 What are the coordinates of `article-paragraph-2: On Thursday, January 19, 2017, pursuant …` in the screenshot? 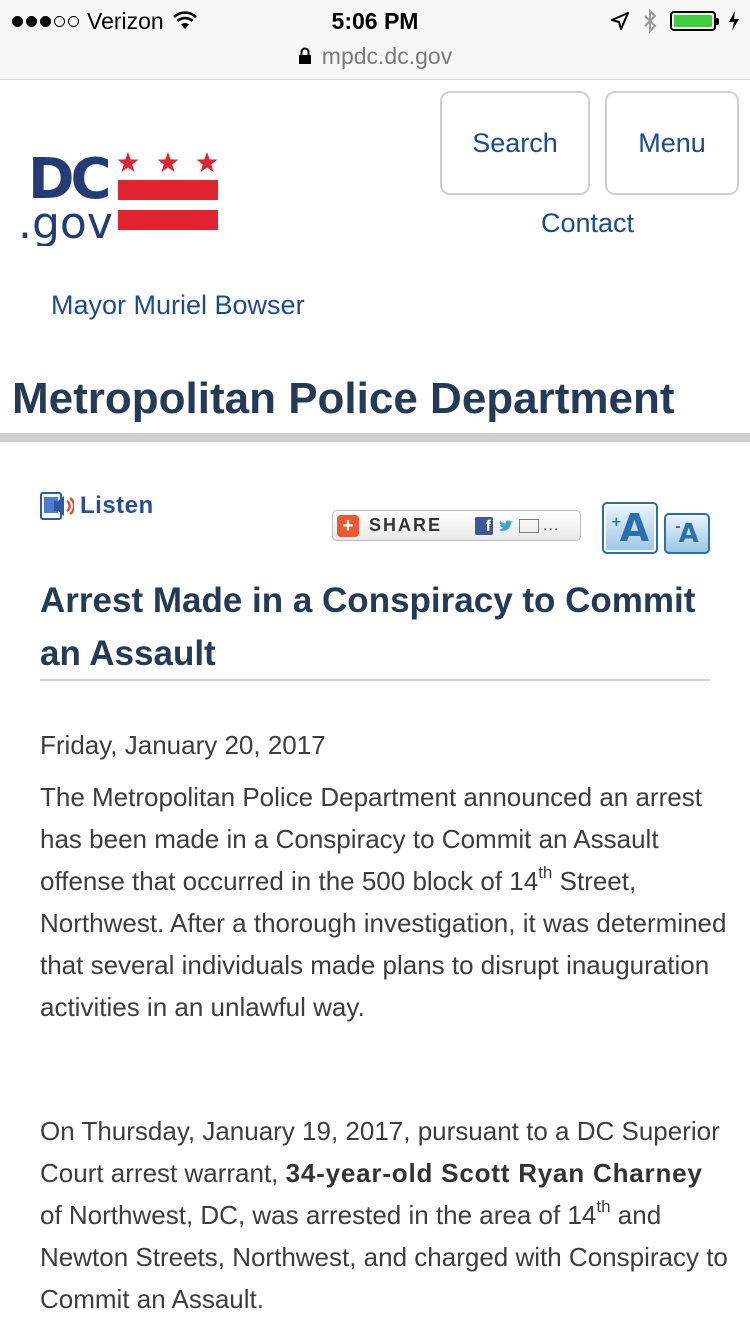 It's located at (385, 1215).